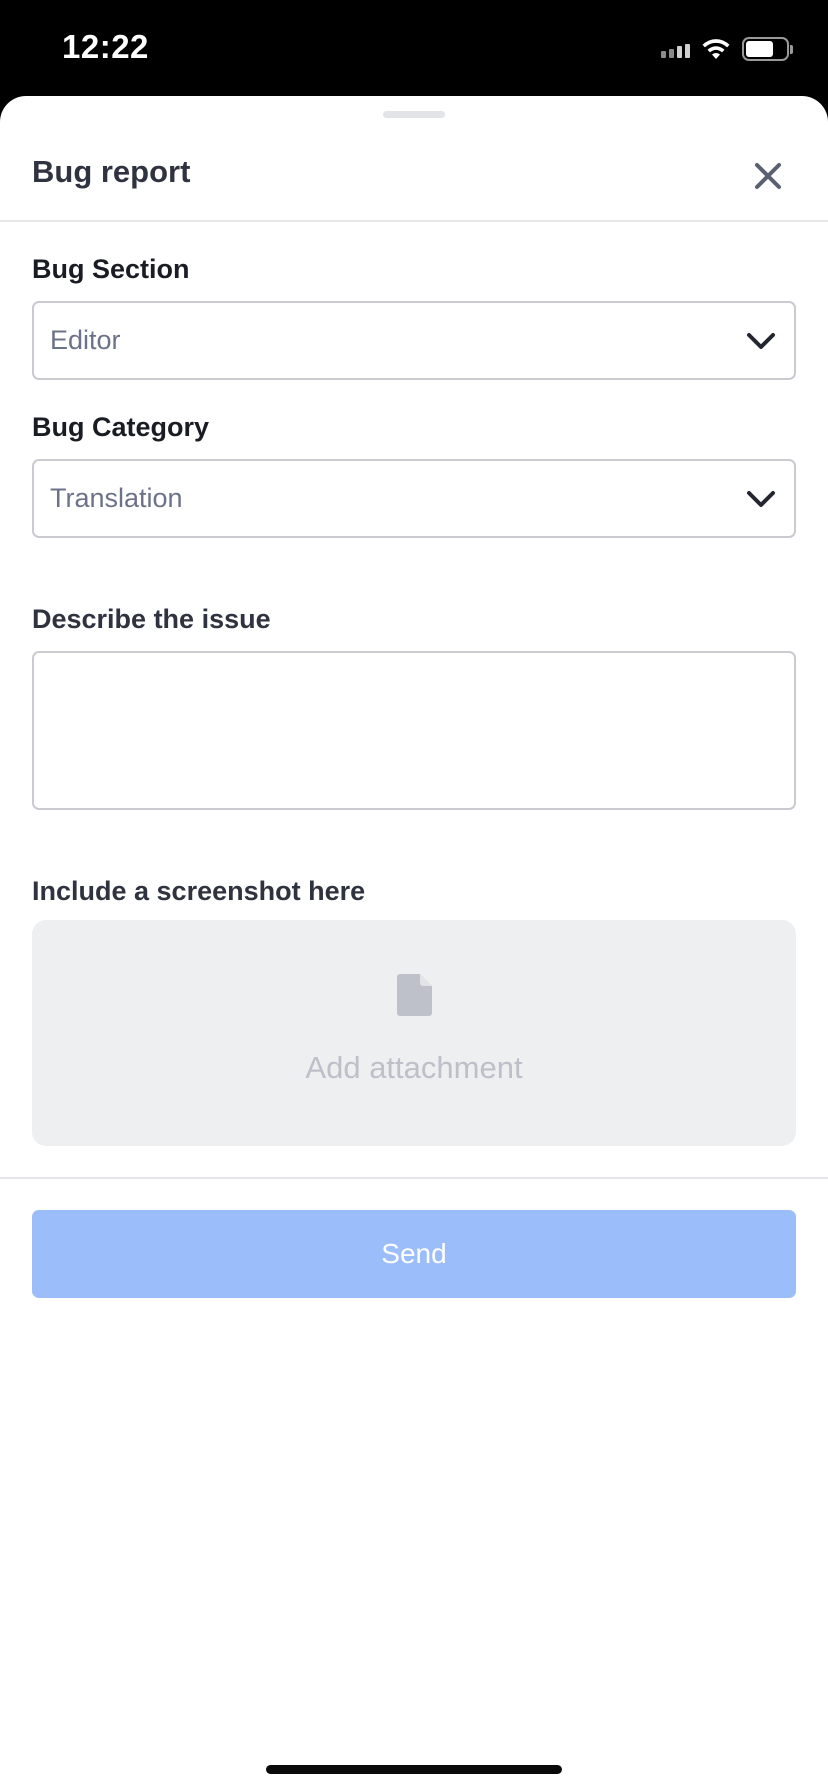 This screenshot has width=828, height=1792. What do you see at coordinates (151, 619) in the screenshot?
I see `description-label: Describe the issue` at bounding box center [151, 619].